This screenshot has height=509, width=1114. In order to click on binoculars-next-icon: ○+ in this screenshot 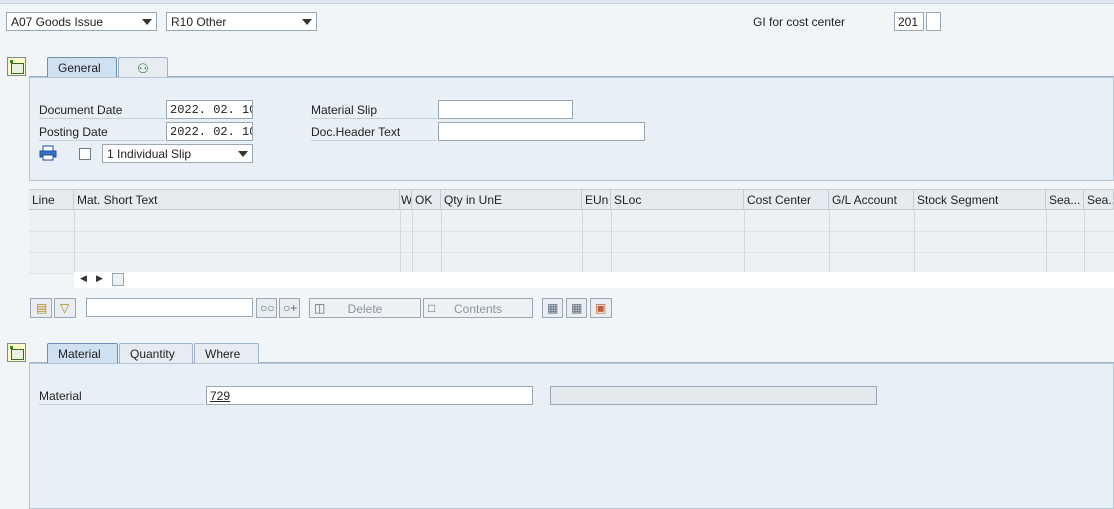, I will do `click(290, 308)`.